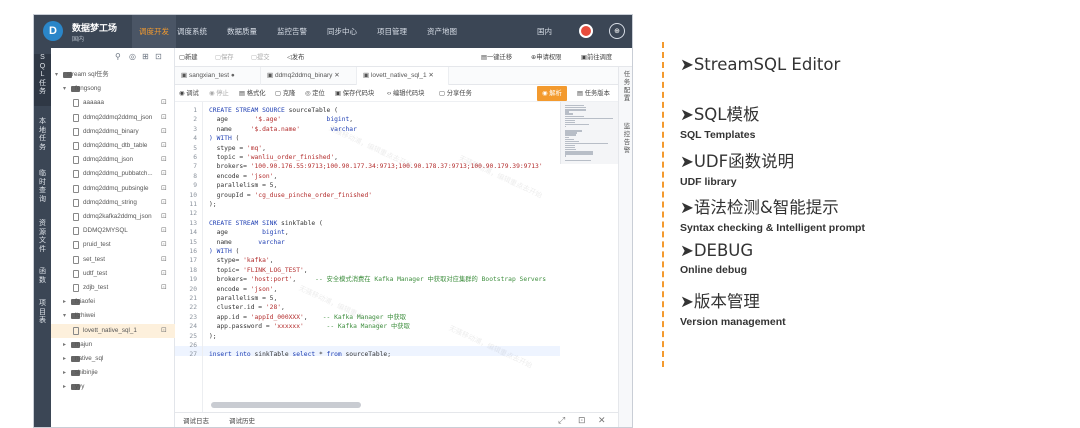 The height and width of the screenshot is (428, 1080). I want to click on code-token: stype =, so click(228, 148).